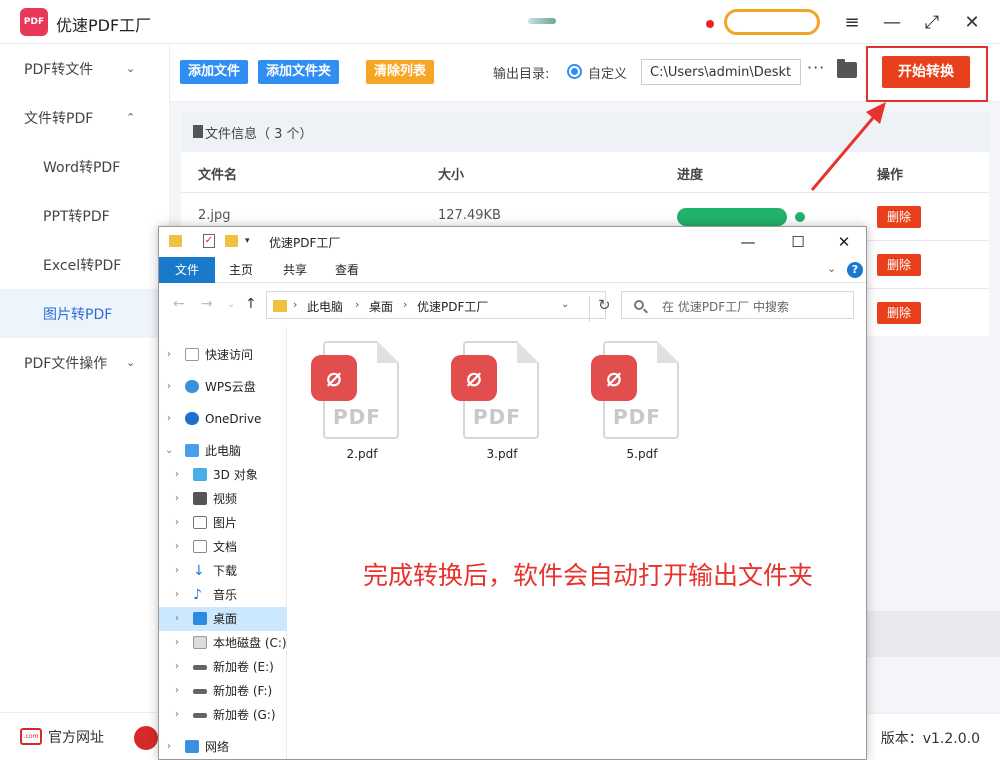 This screenshot has width=1000, height=760. I want to click on sidebar-item-image-to-pdf: 图片转PDF, so click(84, 313).